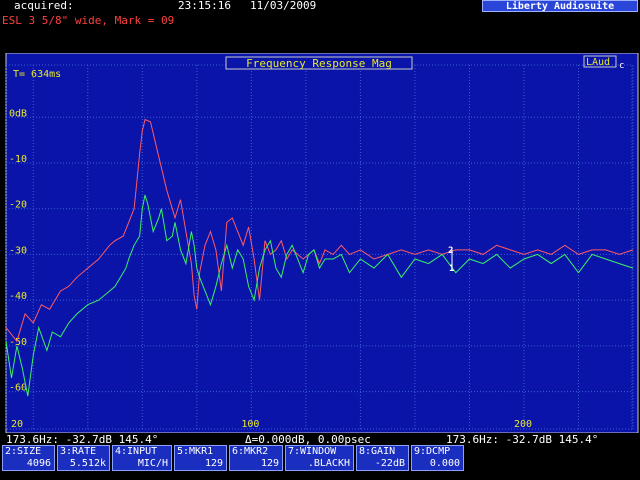  What do you see at coordinates (560, 6) in the screenshot?
I see `app-title-badge: Liberty Audiosuite` at bounding box center [560, 6].